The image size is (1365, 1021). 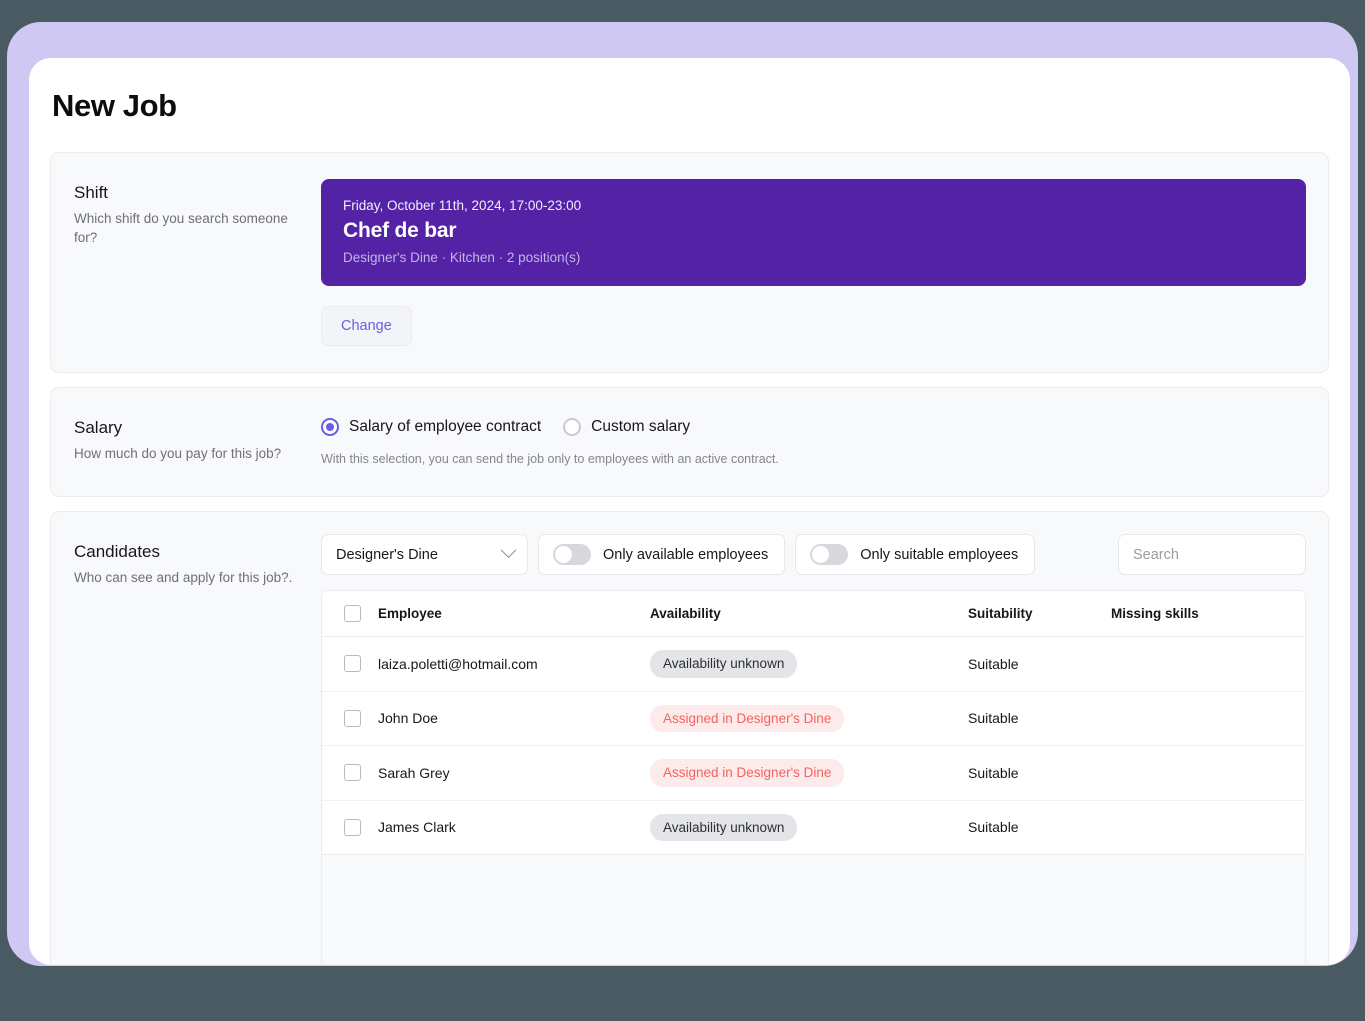 What do you see at coordinates (514, 719) in the screenshot?
I see `cell-employee: John Doe` at bounding box center [514, 719].